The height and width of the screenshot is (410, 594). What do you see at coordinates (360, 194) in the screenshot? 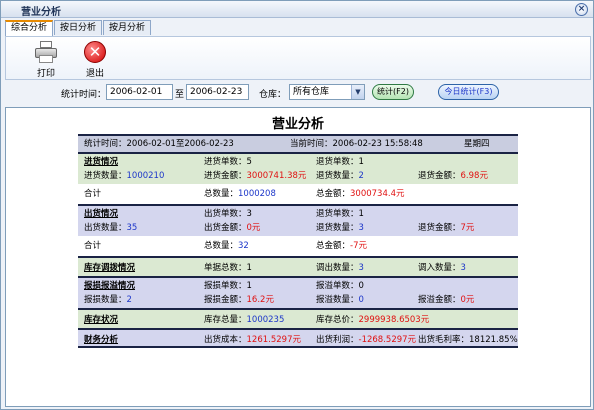
I see `purchase-total-amount: 总金额：3000734.4元` at bounding box center [360, 194].